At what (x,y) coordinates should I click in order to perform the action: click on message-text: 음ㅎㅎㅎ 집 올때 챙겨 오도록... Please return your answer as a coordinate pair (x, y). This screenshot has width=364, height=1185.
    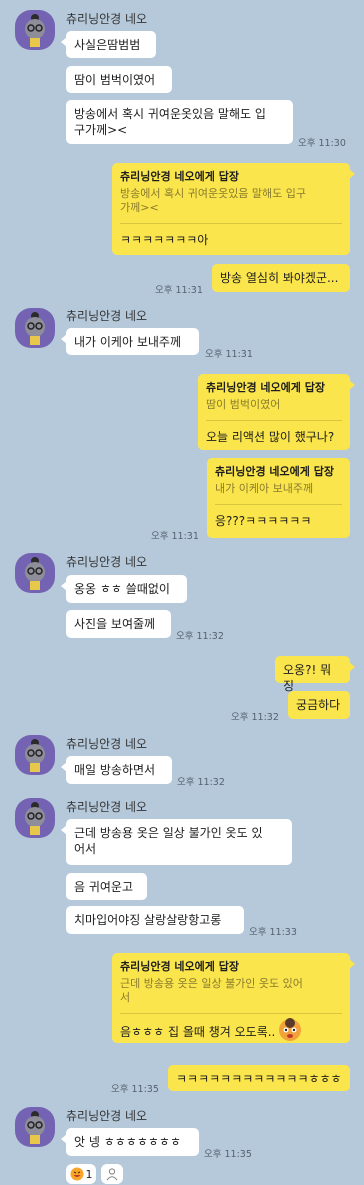
    Looking at the image, I should click on (198, 1032).